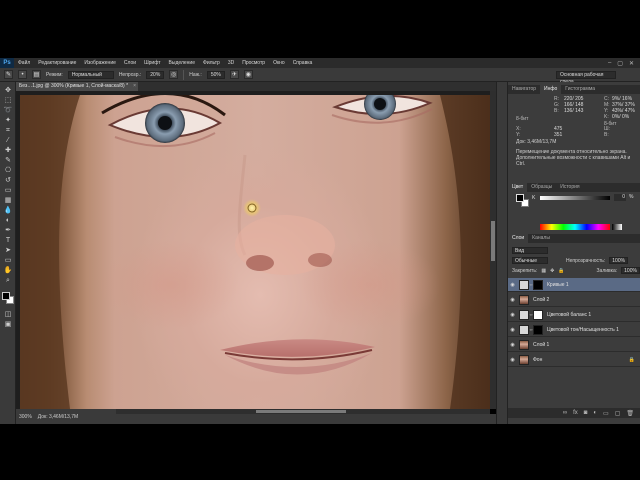  I want to click on dodge-tool-icon: ◐, so click(8, 220).